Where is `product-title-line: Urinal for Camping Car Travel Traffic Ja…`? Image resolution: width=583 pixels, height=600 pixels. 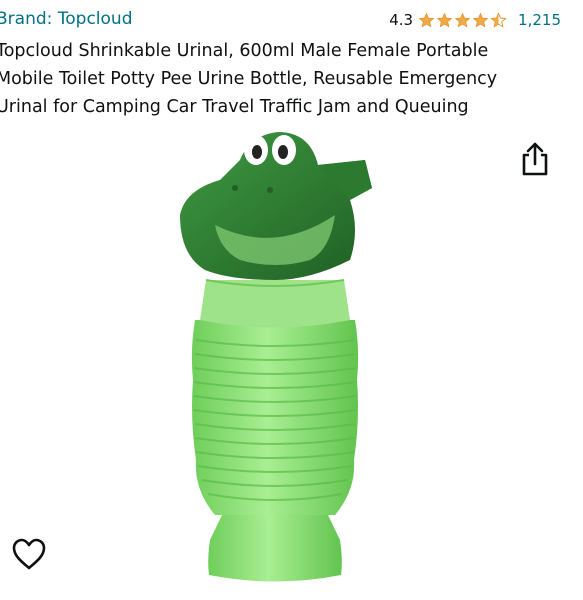 product-title-line: Urinal for Camping Car Travel Traffic Ja… is located at coordinates (234, 107).